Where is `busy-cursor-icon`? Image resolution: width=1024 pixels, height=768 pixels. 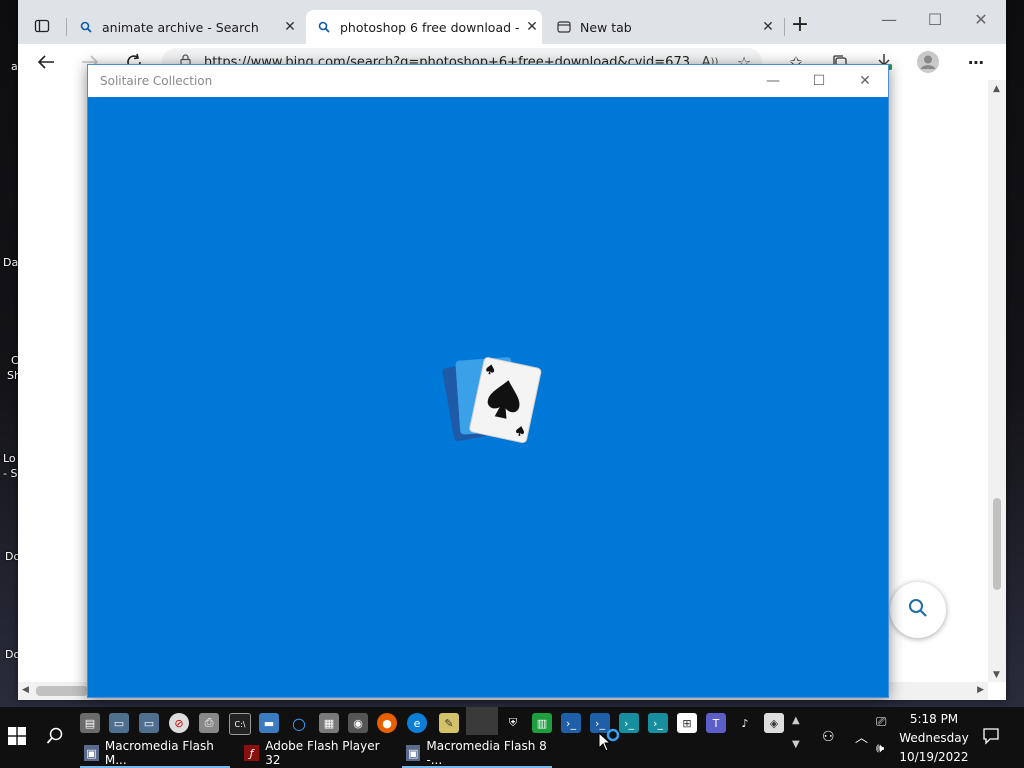
busy-cursor-icon is located at coordinates (613, 736).